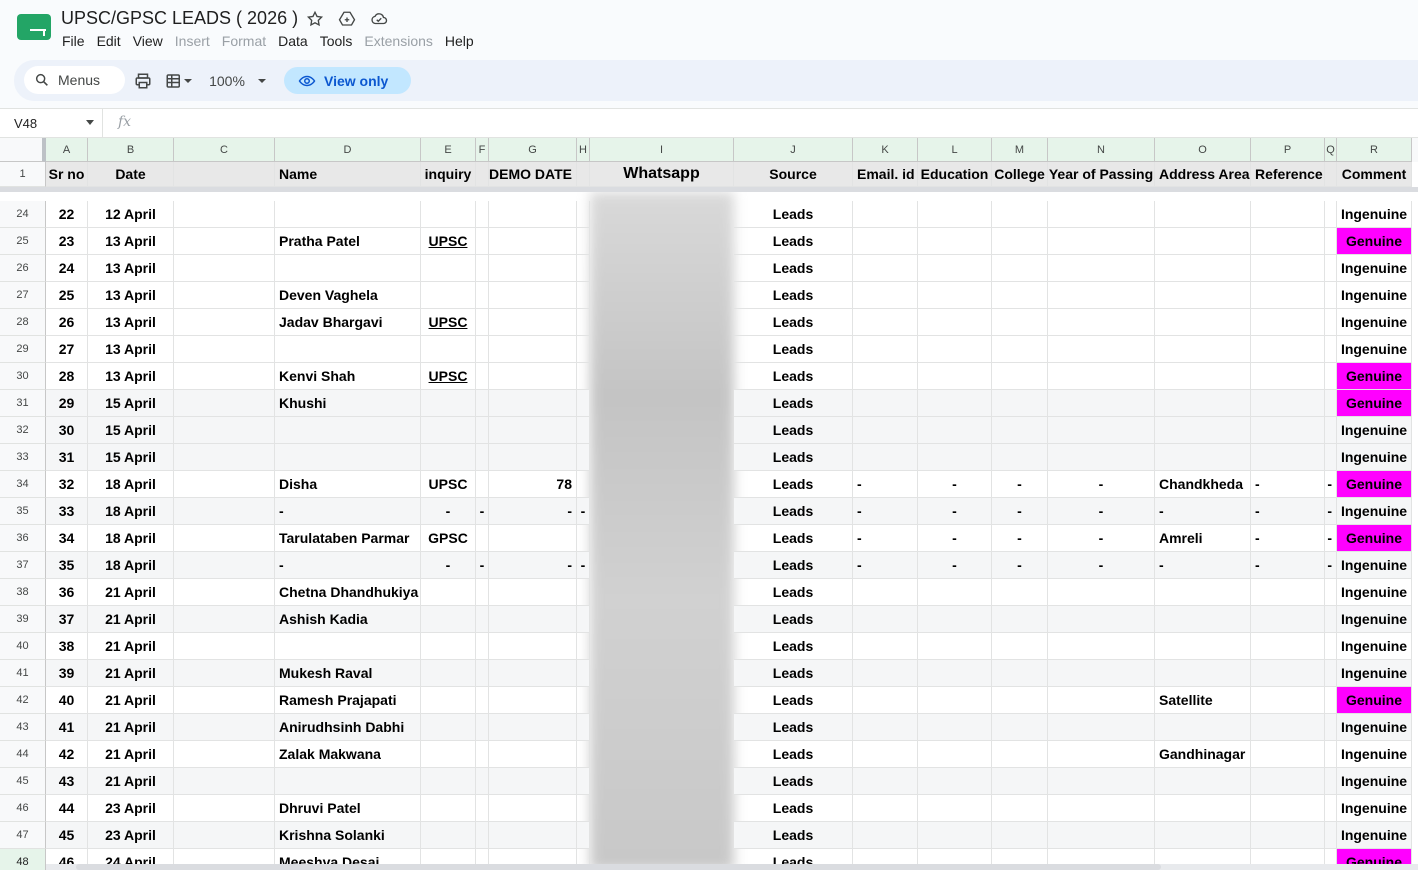 The height and width of the screenshot is (870, 1418). What do you see at coordinates (1288, 150) in the screenshot?
I see `column-header-p: P` at bounding box center [1288, 150].